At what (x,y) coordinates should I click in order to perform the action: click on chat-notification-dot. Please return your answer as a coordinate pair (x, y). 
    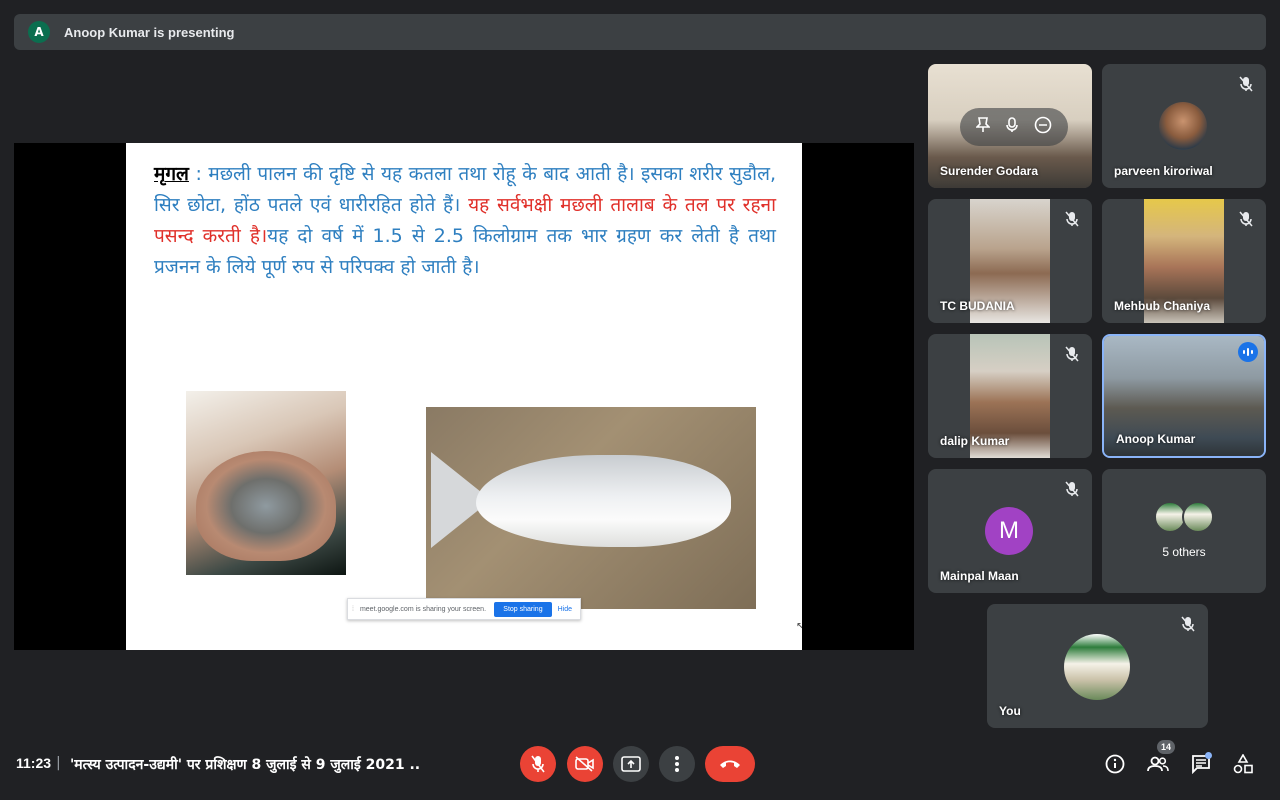
    Looking at the image, I should click on (1208, 755).